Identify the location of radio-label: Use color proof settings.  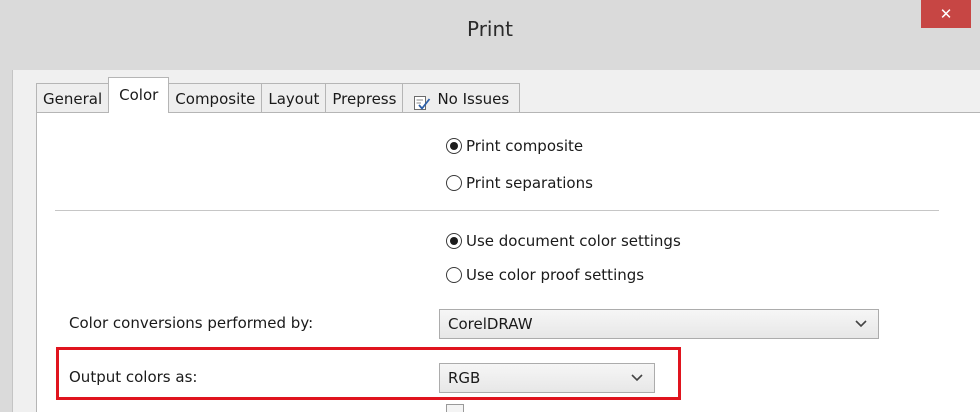
(555, 275).